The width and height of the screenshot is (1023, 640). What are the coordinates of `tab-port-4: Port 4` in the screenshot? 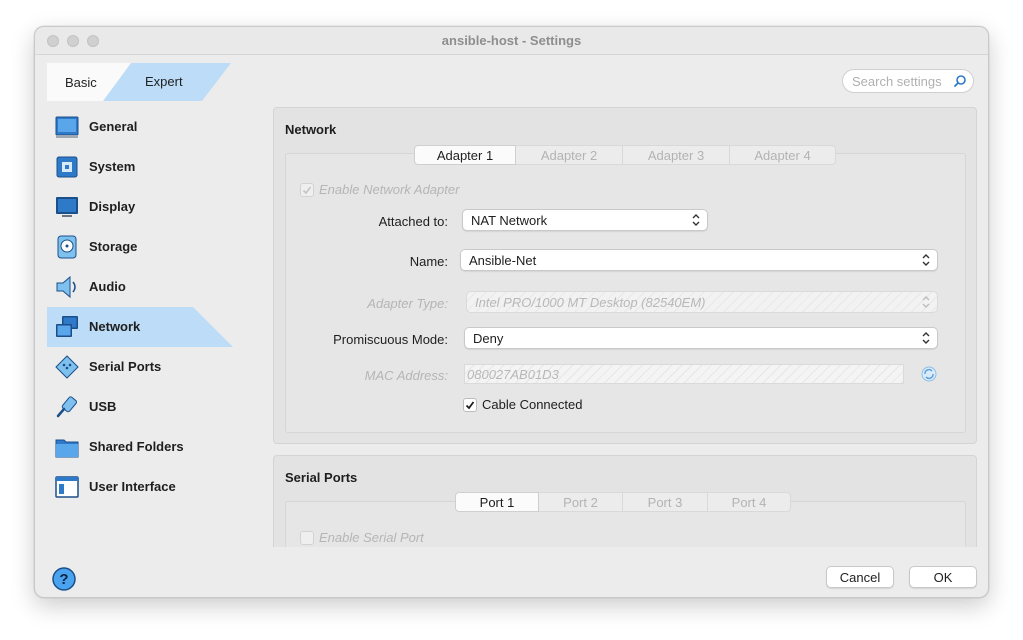 It's located at (749, 502).